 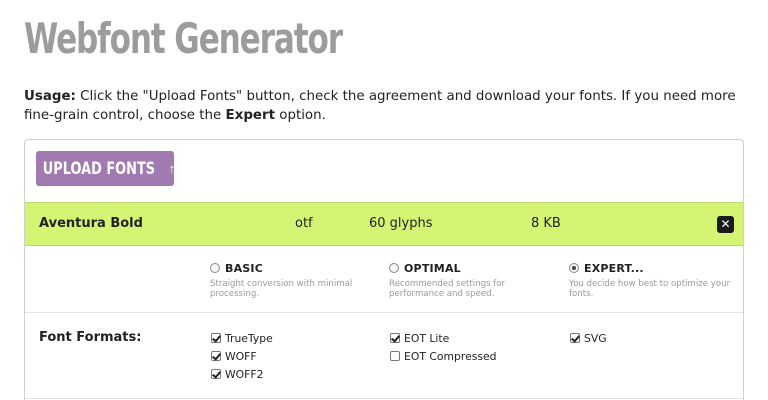 I want to click on upload-fonts-button: UPLOAD FONTS ↑, so click(x=106, y=168).